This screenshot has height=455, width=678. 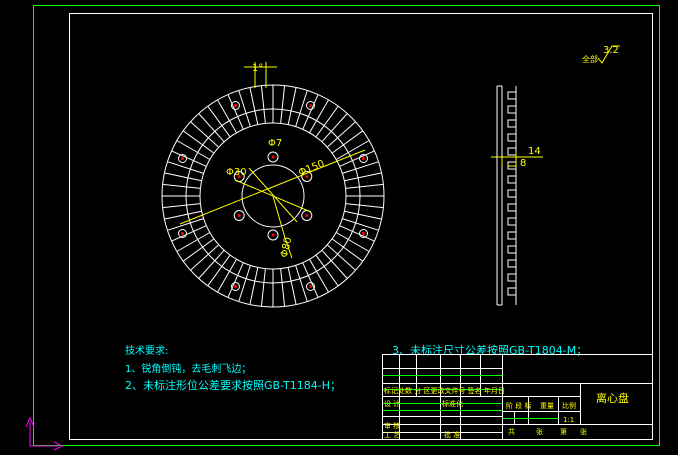 I want to click on tb-scale-value: 1:1, so click(x=568, y=420).